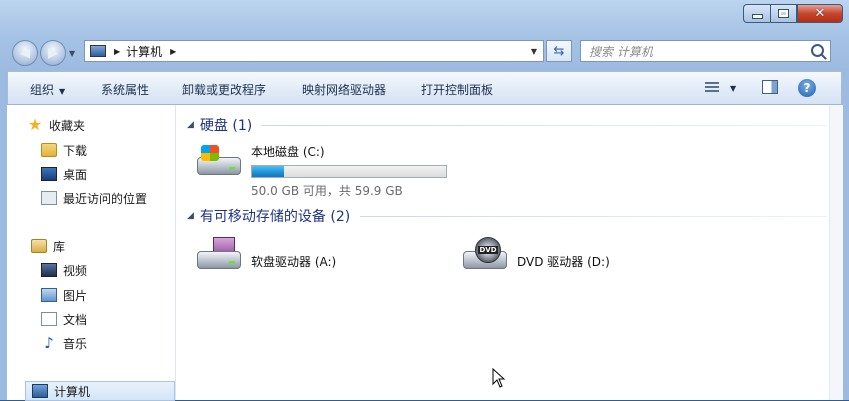 Image resolution: width=849 pixels, height=401 pixels. What do you see at coordinates (49, 319) in the screenshot?
I see `document-icon` at bounding box center [49, 319].